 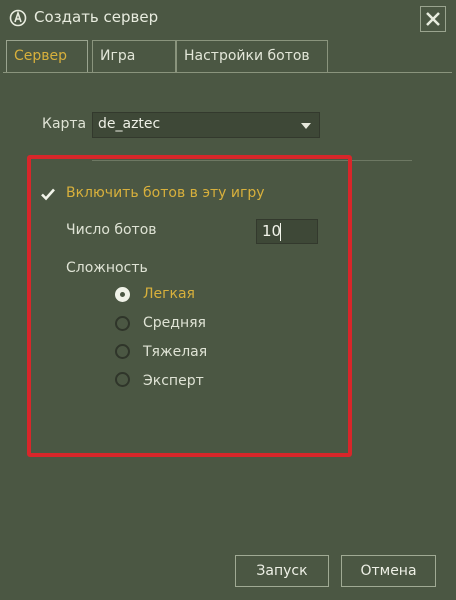 What do you see at coordinates (134, 56) in the screenshot?
I see `tab-game: Игра` at bounding box center [134, 56].